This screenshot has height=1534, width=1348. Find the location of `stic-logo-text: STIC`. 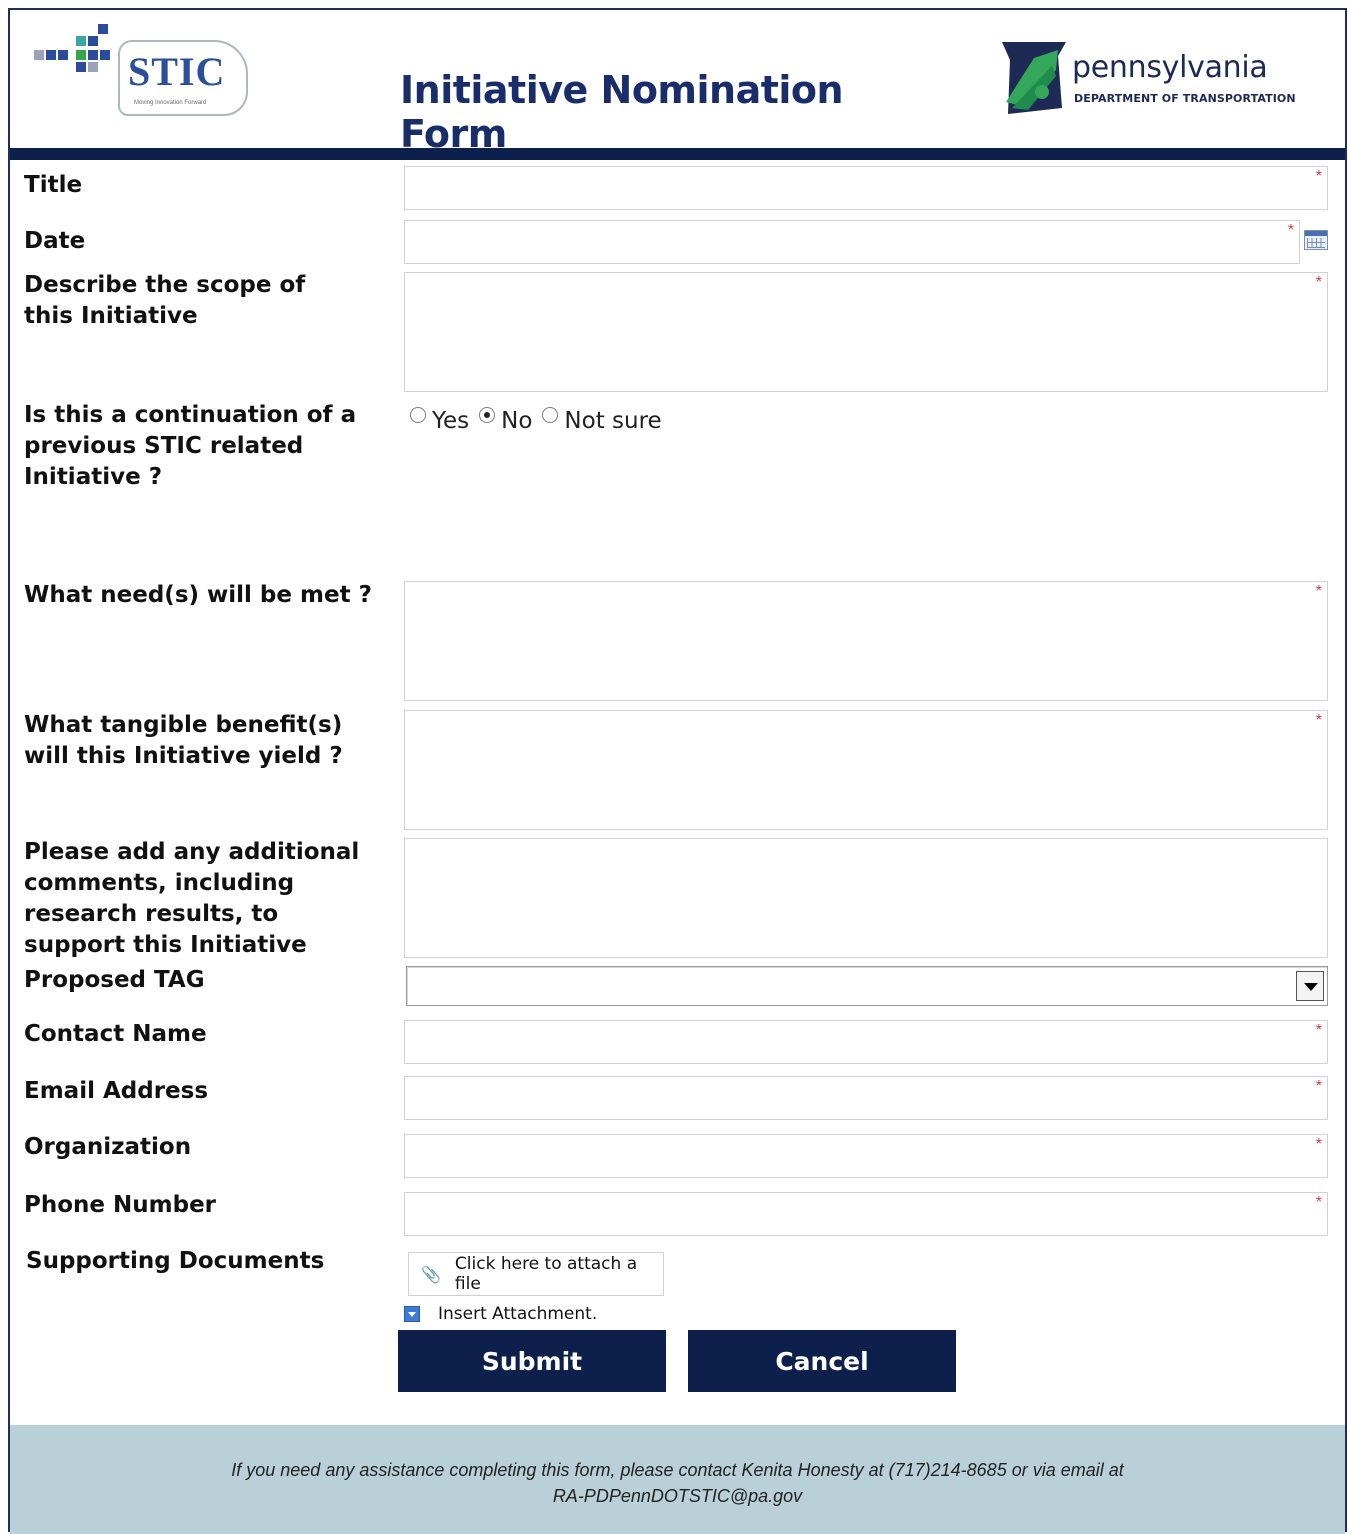

stic-logo-text: STIC is located at coordinates (177, 71).